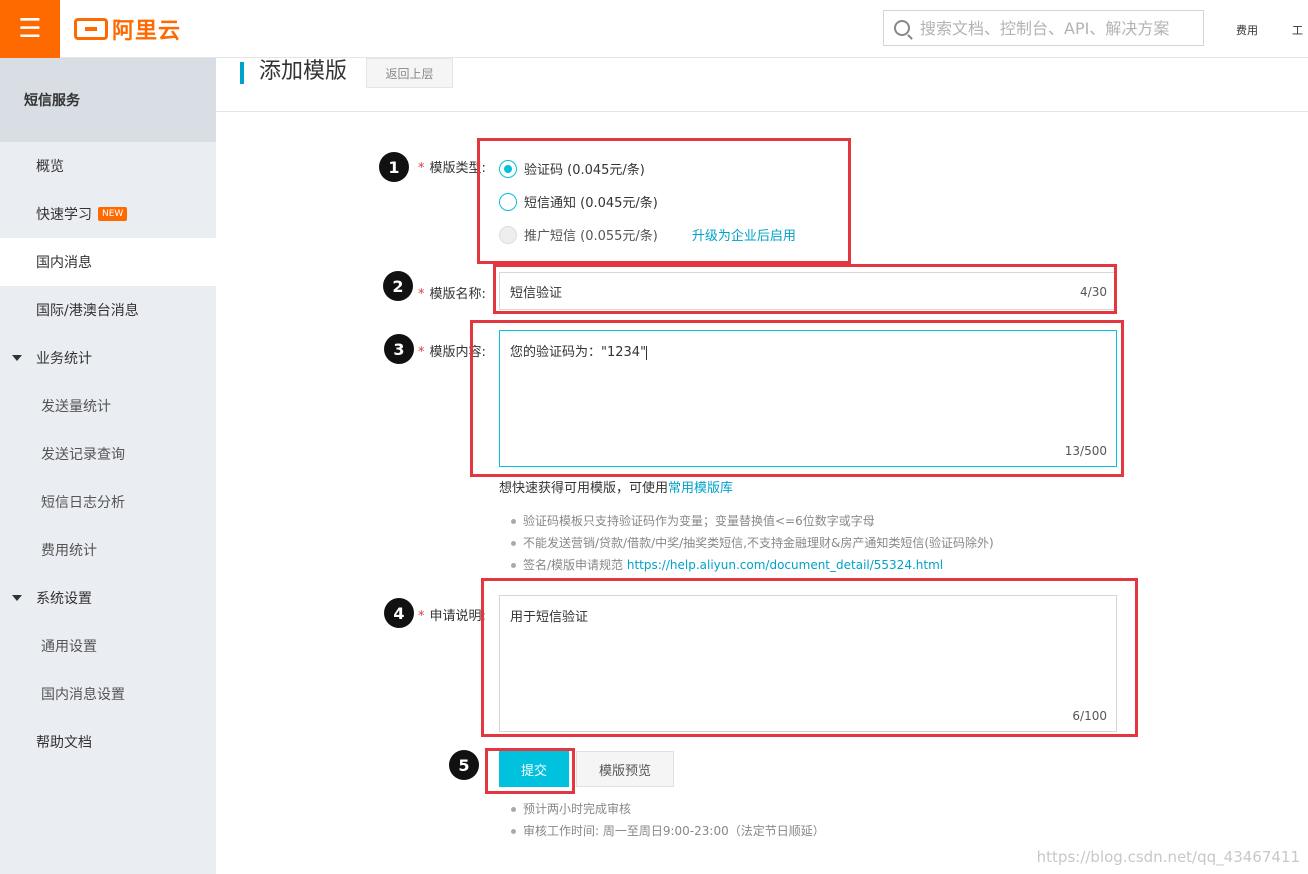 Image resolution: width=1308 pixels, height=874 pixels. I want to click on quick-template-hint: 想快速获得可用模版，可使用常用模版库, so click(616, 486).